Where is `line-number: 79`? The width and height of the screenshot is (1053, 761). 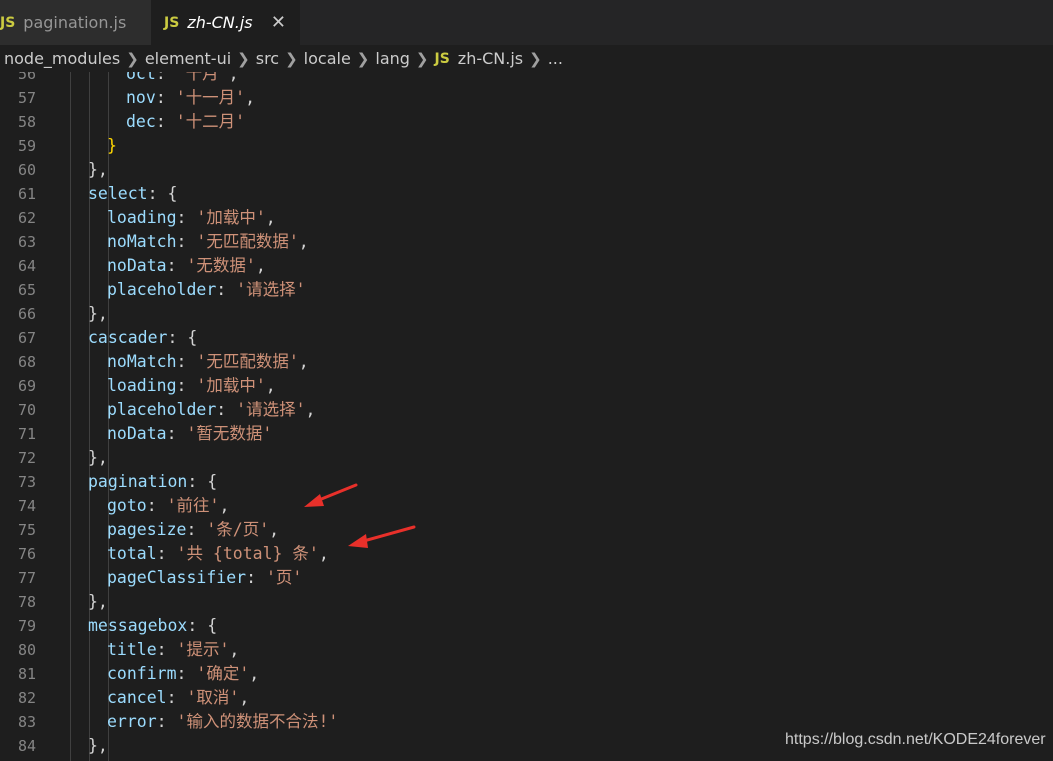
line-number: 79 is located at coordinates (26, 626).